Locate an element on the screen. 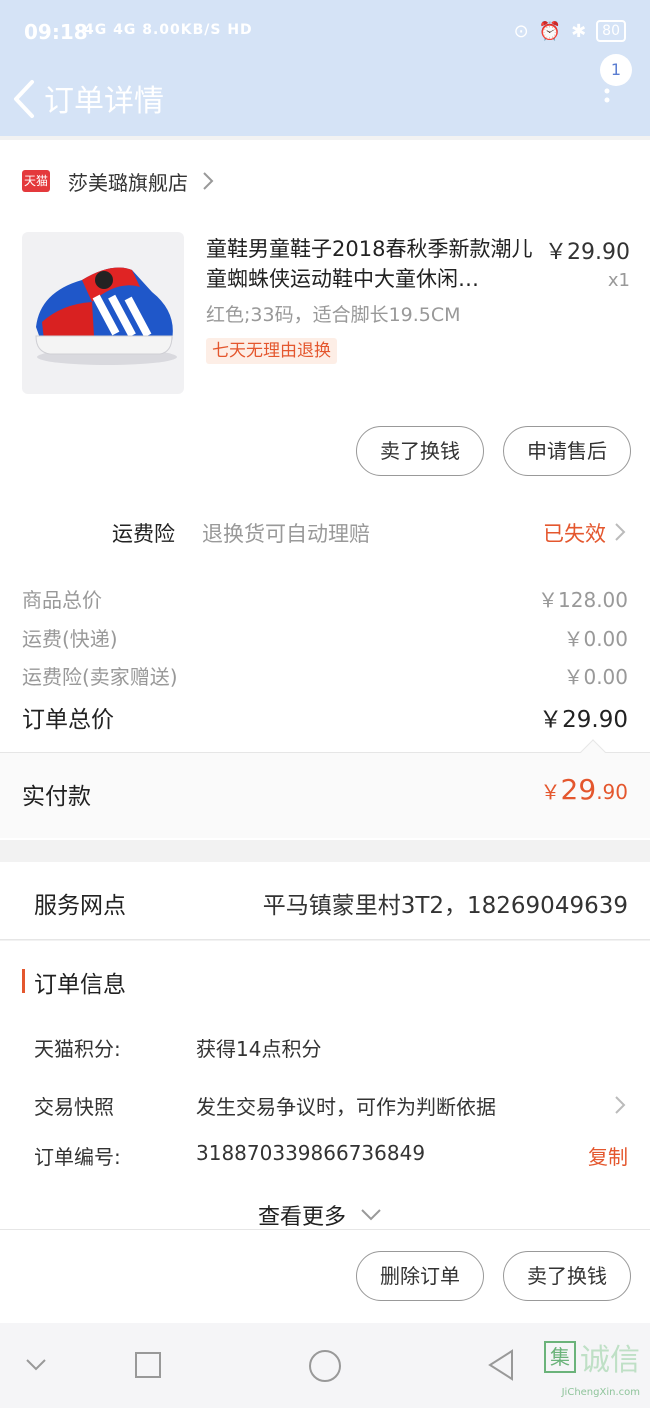 The height and width of the screenshot is (1408, 650). shipping-insurance-description: 退换货可自动理赔 is located at coordinates (286, 534).